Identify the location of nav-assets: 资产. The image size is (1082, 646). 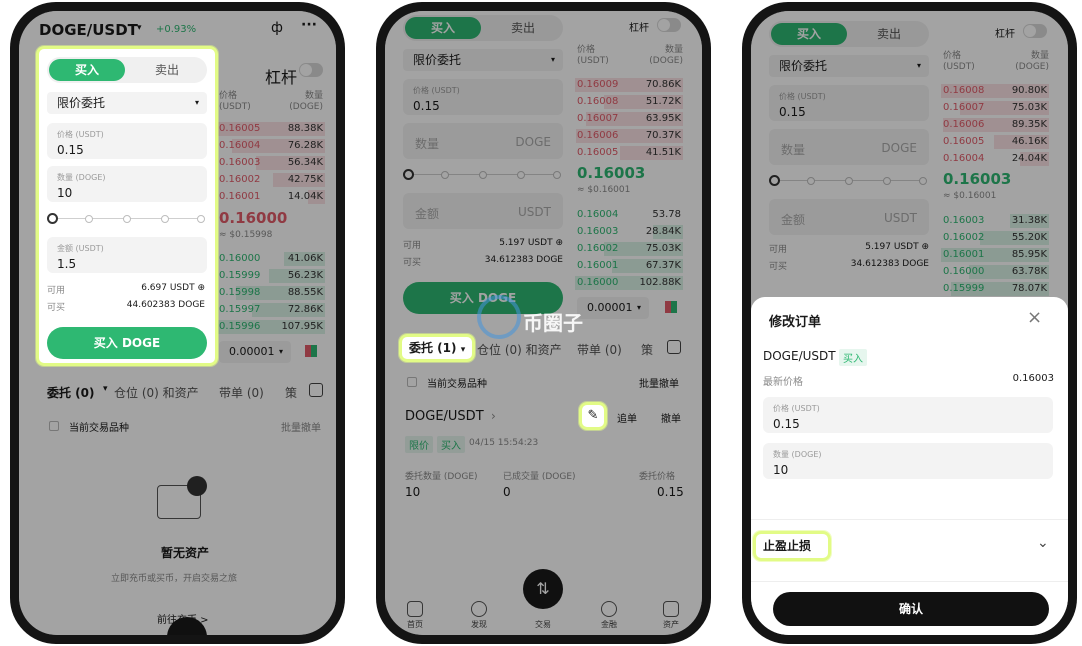
(671, 615).